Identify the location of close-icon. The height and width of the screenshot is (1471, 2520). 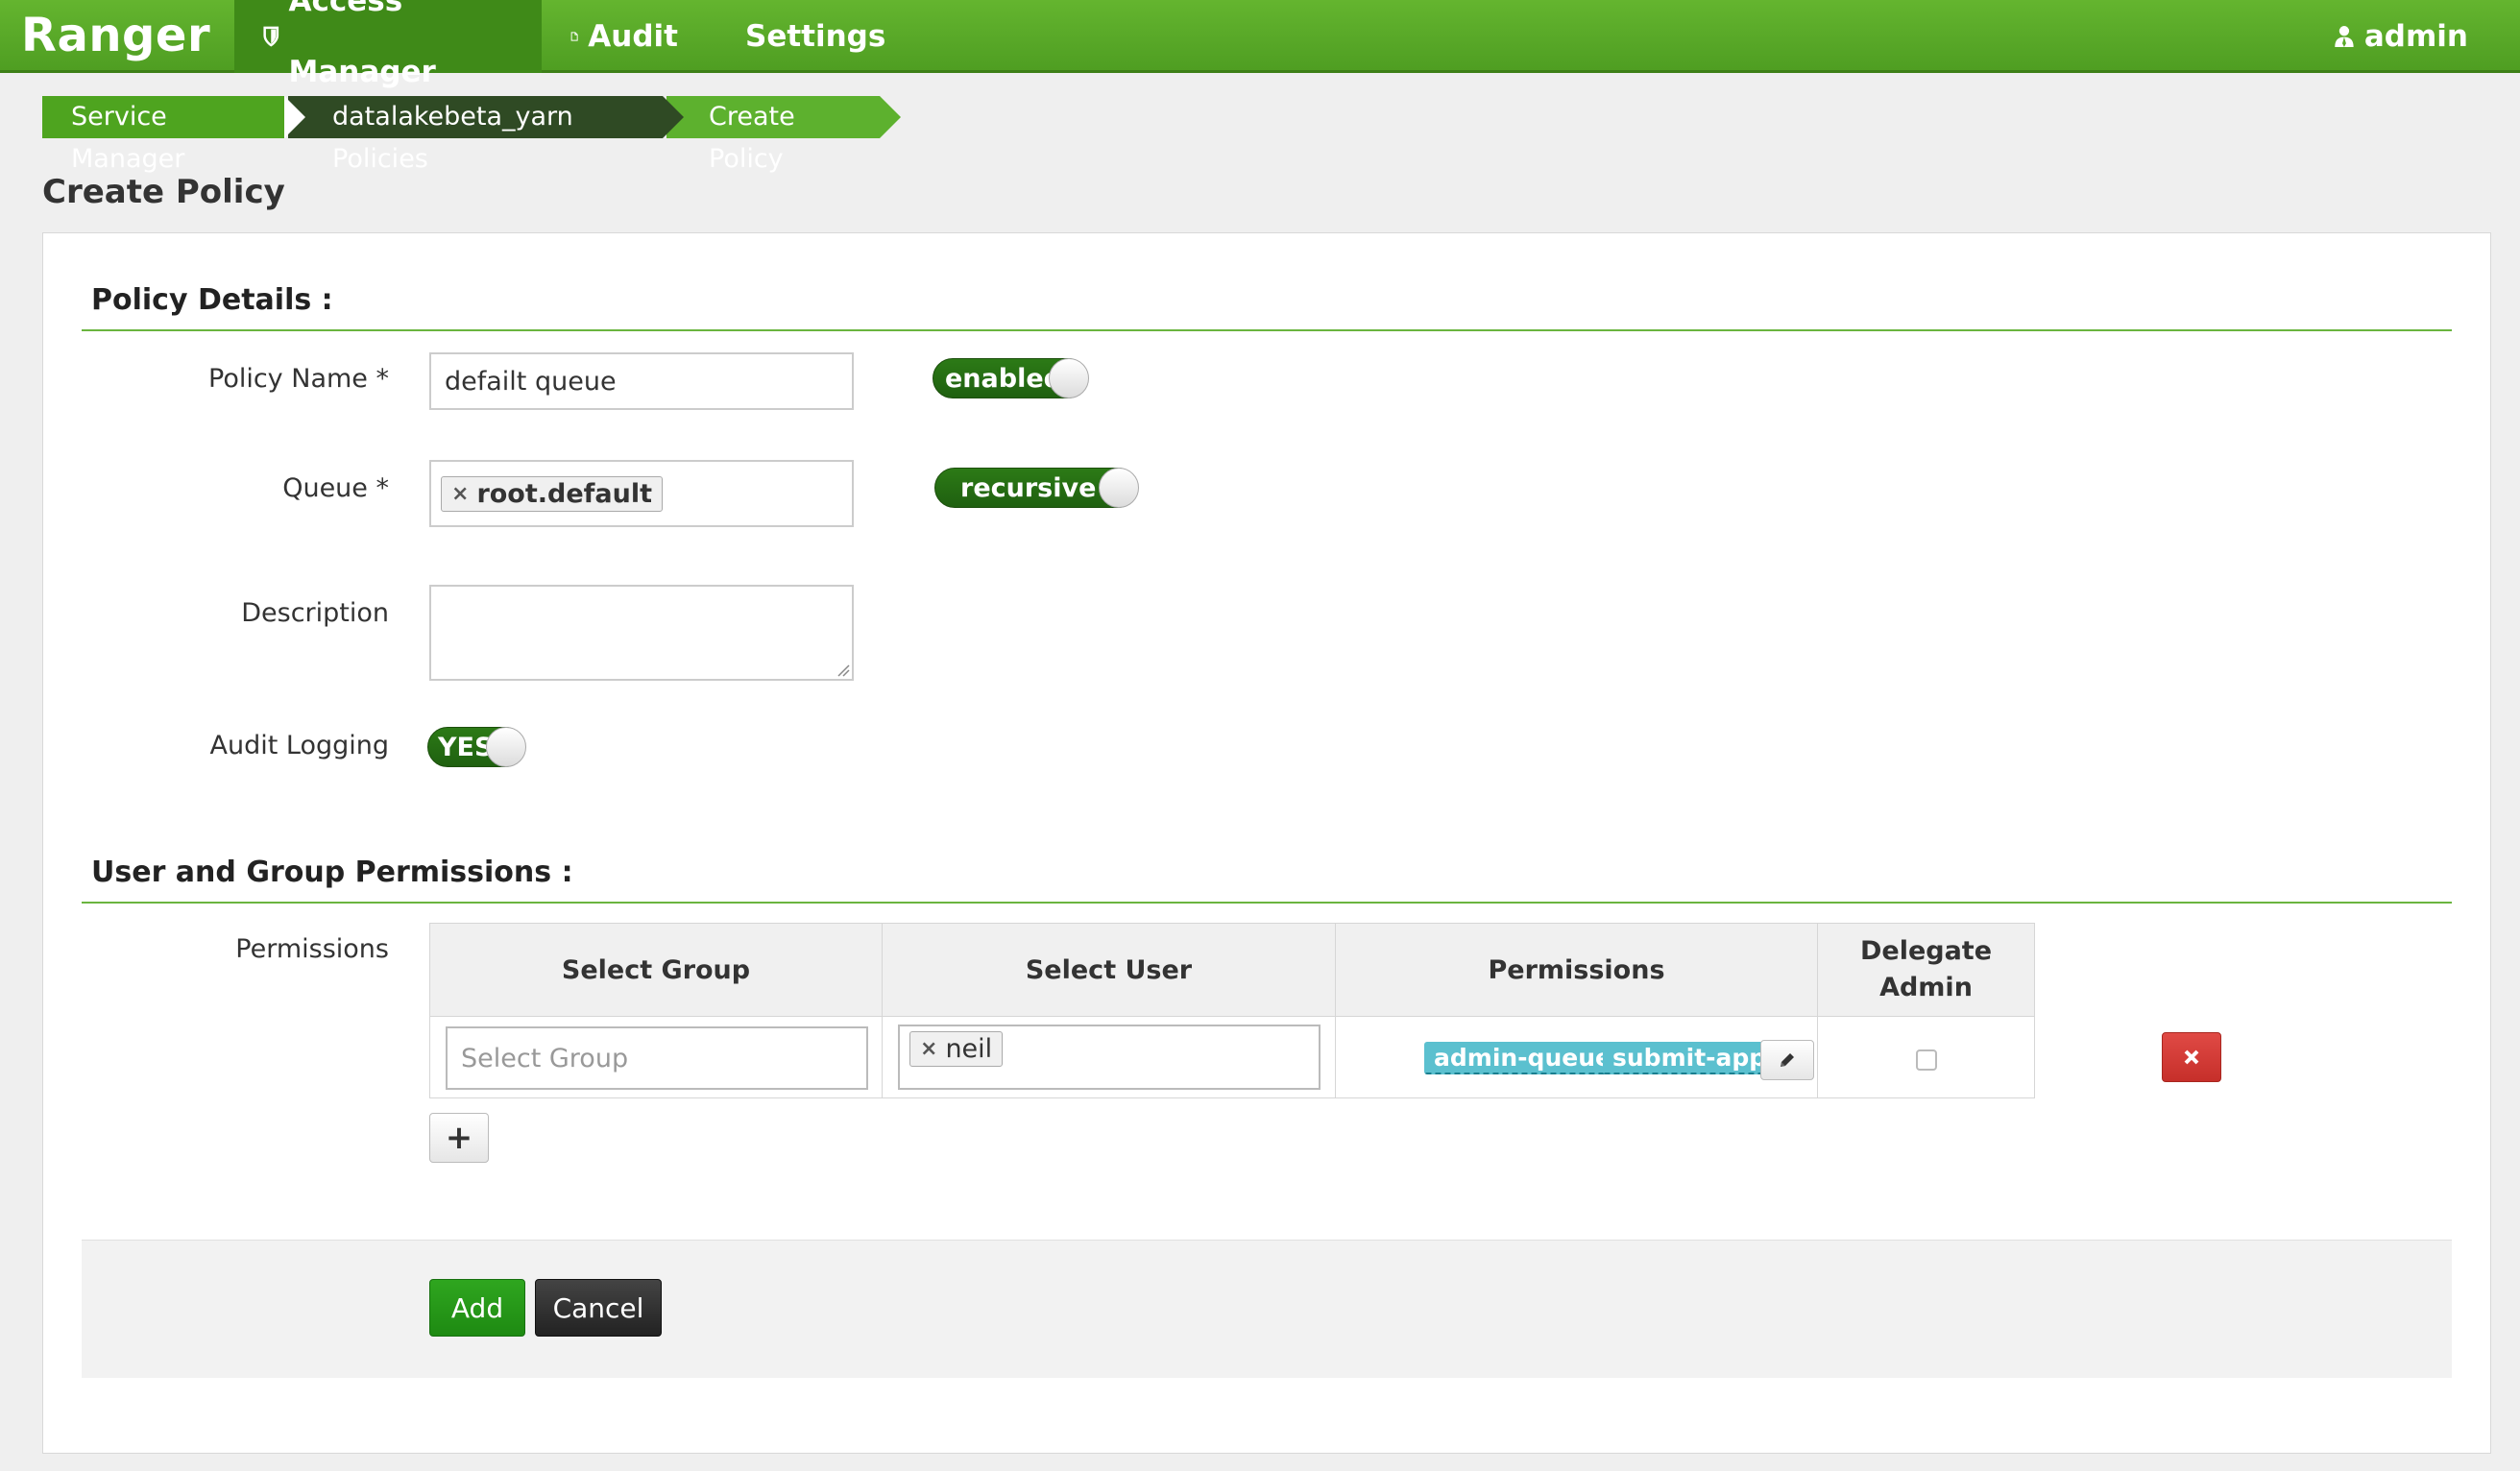
(2192, 1057).